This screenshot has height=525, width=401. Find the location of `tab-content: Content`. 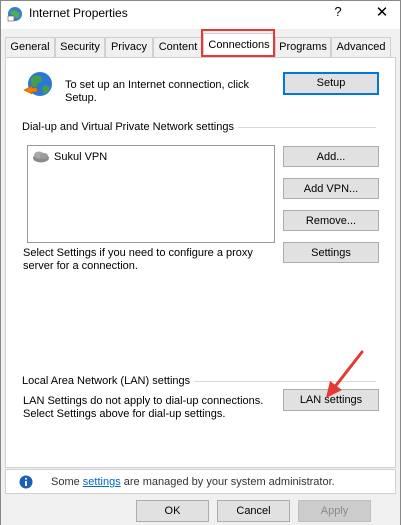

tab-content: Content is located at coordinates (178, 47).